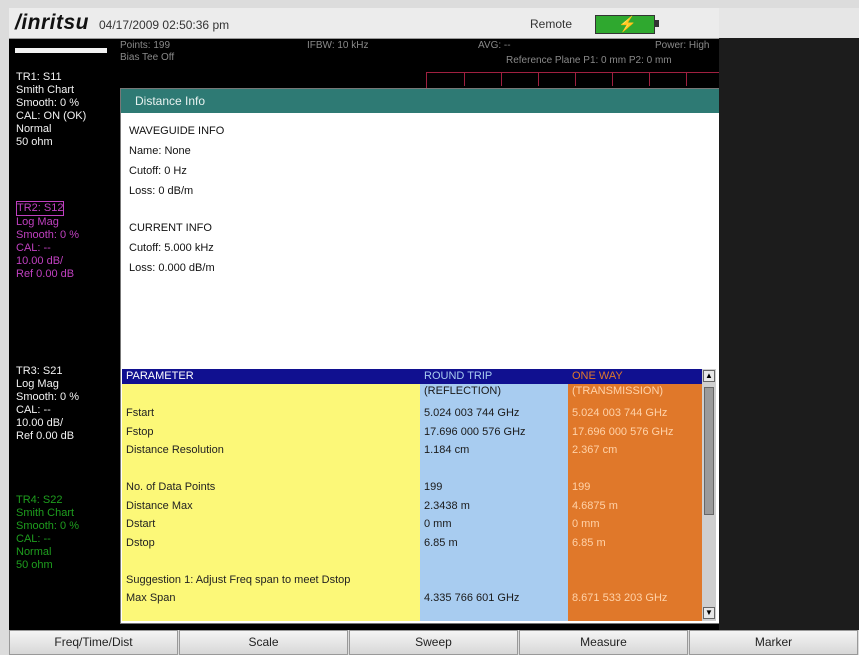 The height and width of the screenshot is (655, 859). I want to click on parameter-header: PARAMETER, so click(271, 376).